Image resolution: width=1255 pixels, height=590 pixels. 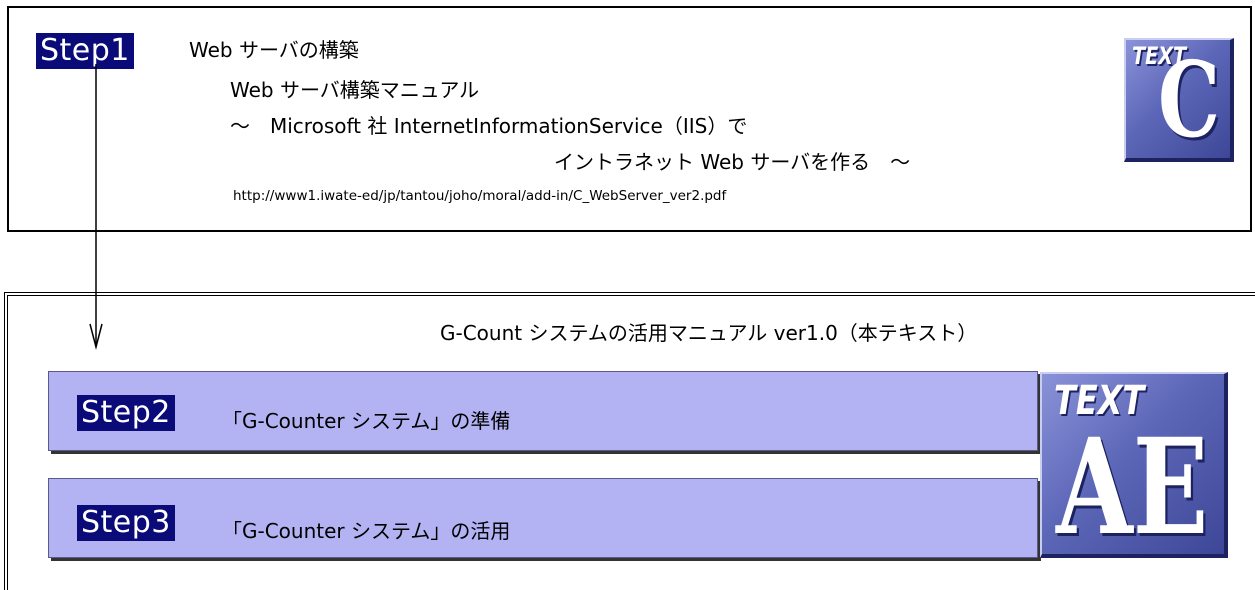 I want to click on step3-text: 「G-Counter システム」の活用, so click(x=366, y=531).